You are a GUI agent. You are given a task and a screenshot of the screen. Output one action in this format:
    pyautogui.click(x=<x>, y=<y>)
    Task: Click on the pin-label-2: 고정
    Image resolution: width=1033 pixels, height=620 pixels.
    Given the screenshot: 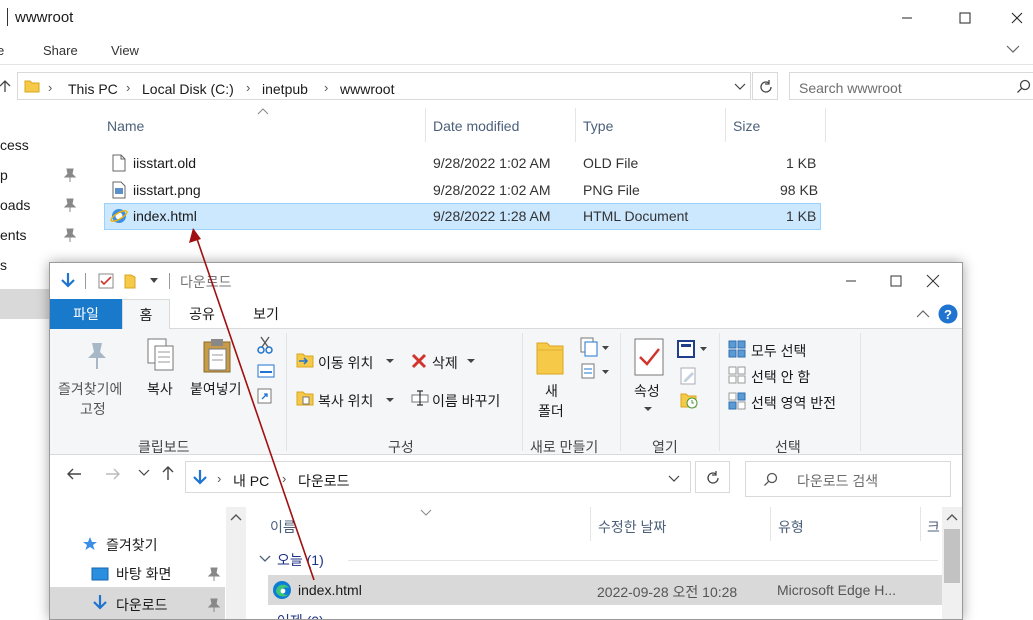 What is the action you would take?
    pyautogui.click(x=93, y=409)
    